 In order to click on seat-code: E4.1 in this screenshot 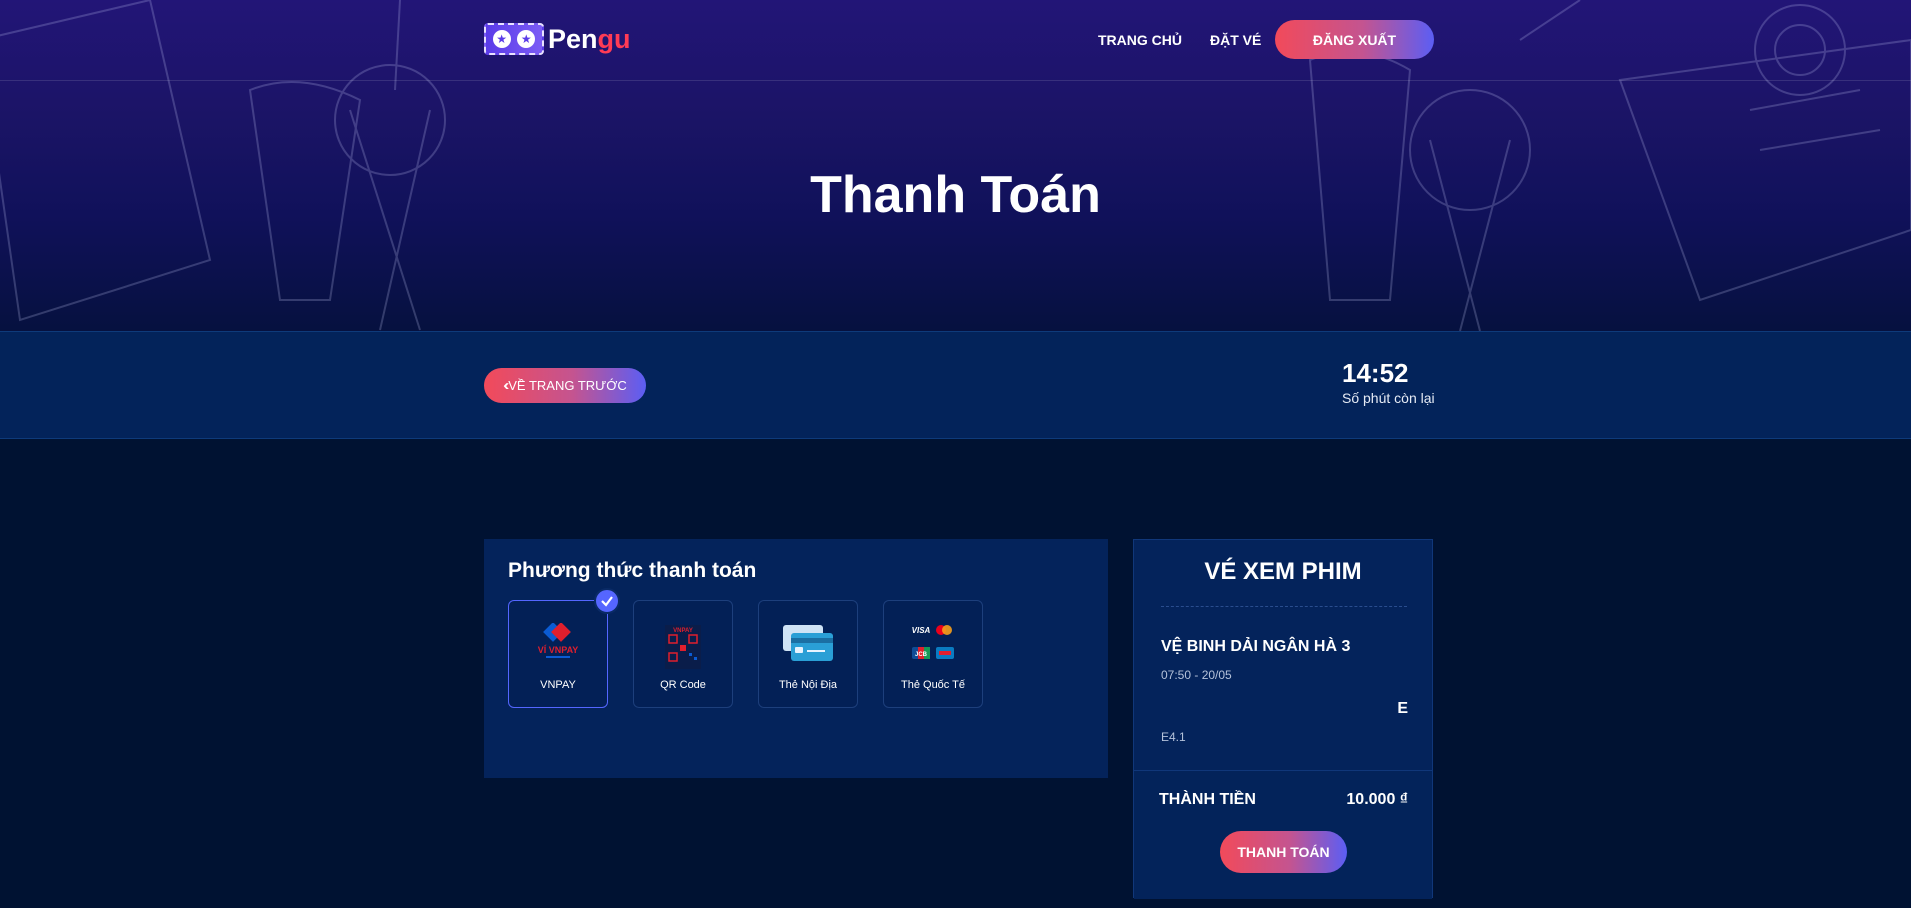, I will do `click(1173, 737)`.